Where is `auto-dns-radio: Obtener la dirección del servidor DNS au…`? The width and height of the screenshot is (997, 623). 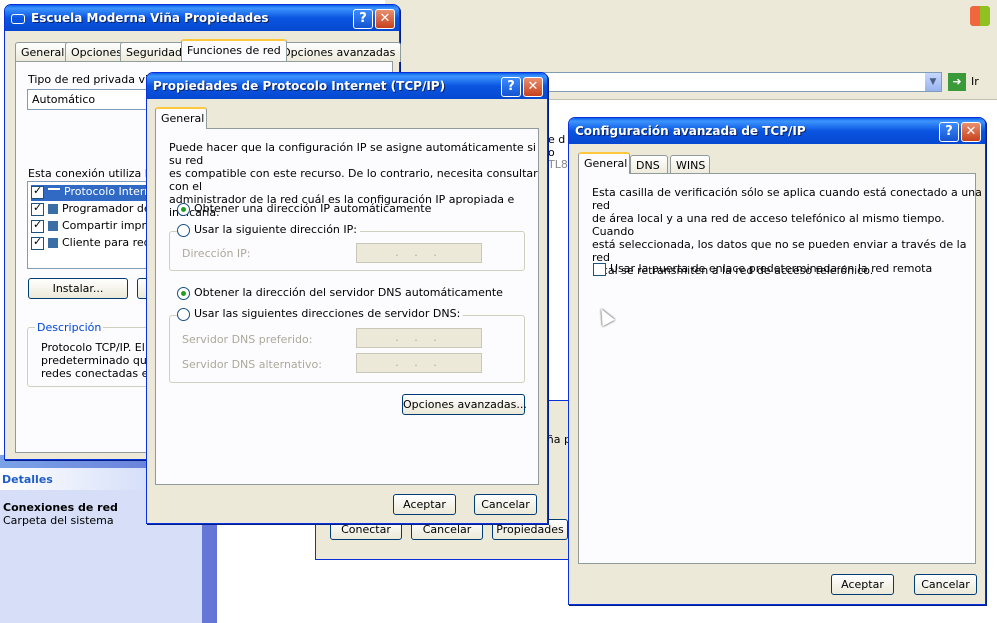 auto-dns-radio: Obtener la dirección del servidor DNS au… is located at coordinates (340, 293).